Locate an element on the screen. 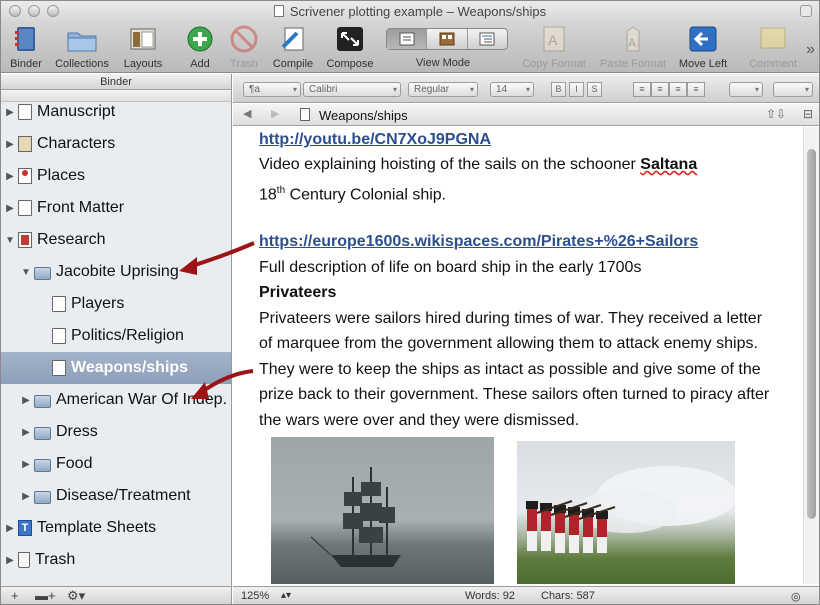  copy-format-toolbar-button: A Copy Format is located at coordinates (554, 47).